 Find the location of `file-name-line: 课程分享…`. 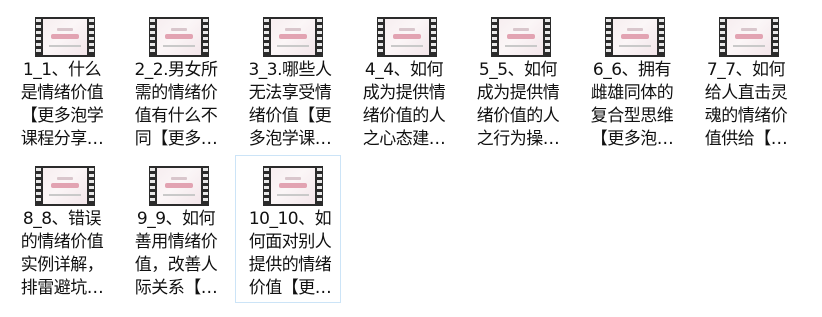

file-name-line: 课程分享… is located at coordinates (62, 139).